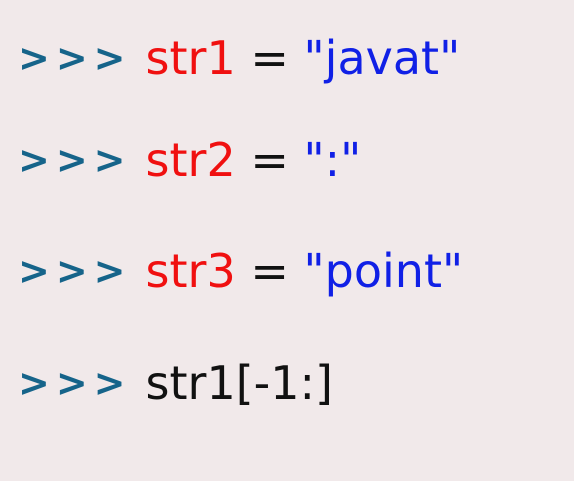 This screenshot has width=574, height=481. I want to click on console-line-1: >>> str1 = "javat", so click(239, 58).